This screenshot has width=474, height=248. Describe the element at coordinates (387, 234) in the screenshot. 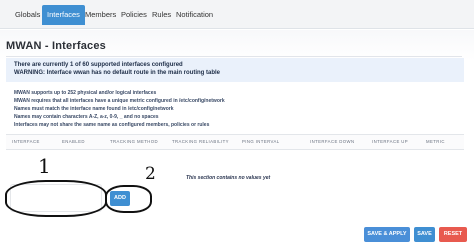

I see `save-and-apply-button: SAVE & APPLY` at that location.